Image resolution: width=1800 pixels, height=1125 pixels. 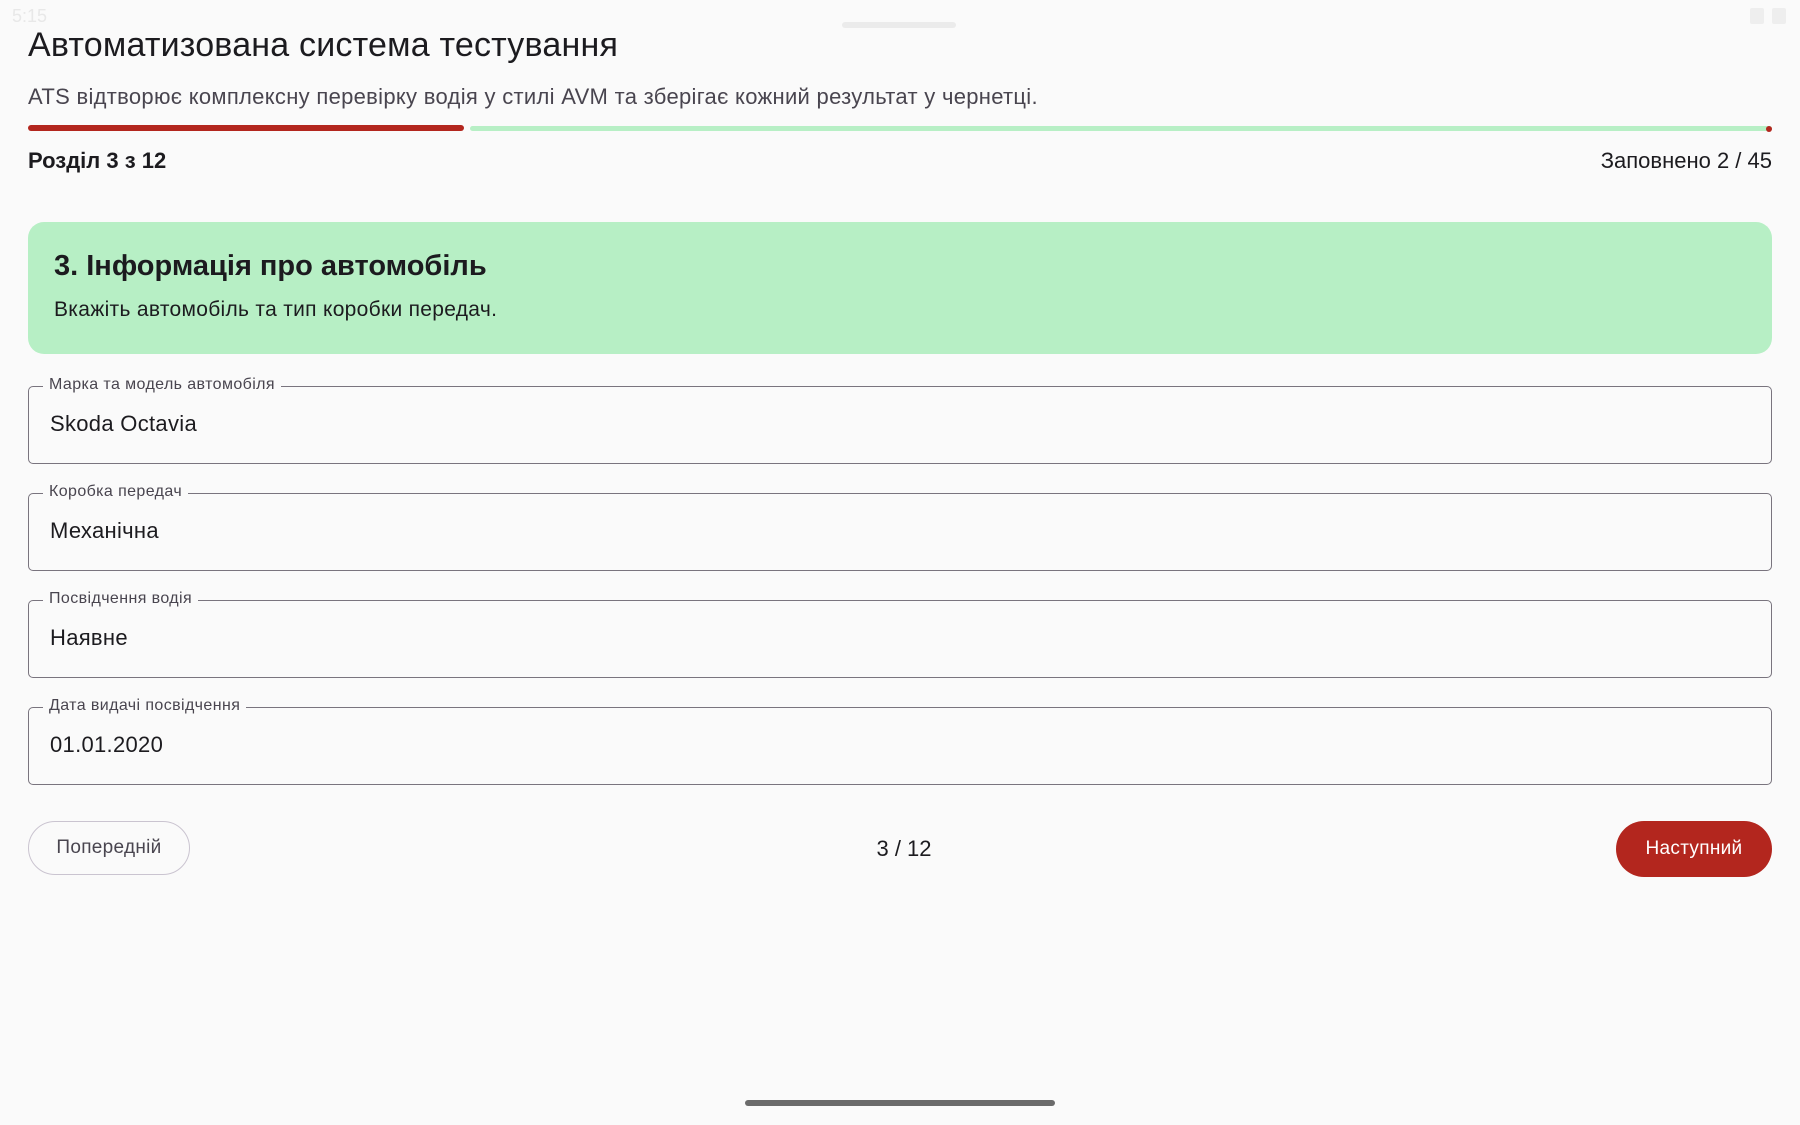 What do you see at coordinates (904, 848) in the screenshot?
I see `page-indicator: 3 / 12` at bounding box center [904, 848].